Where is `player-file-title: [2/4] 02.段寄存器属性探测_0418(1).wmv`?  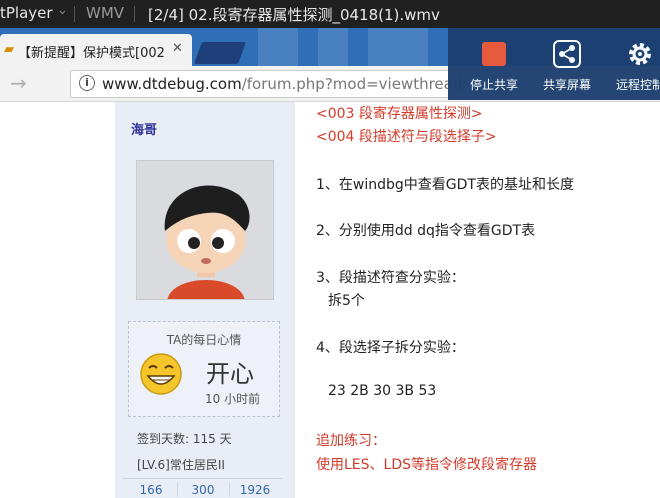
player-file-title: [2/4] 02.段寄存器属性探测_0418(1).wmv is located at coordinates (294, 15).